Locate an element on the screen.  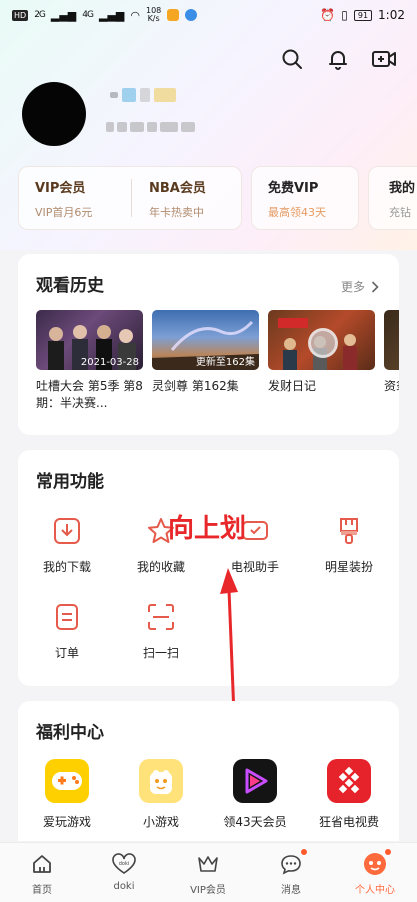
tv-savings-icon is located at coordinates (349, 781).